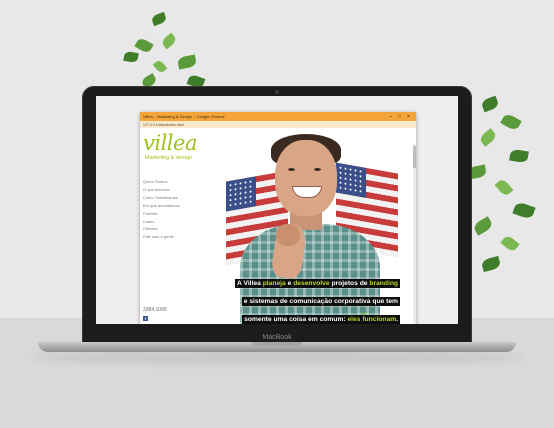 This screenshot has height=428, width=554. I want to click on site-logo: villea Marketing & design, so click(170, 146).